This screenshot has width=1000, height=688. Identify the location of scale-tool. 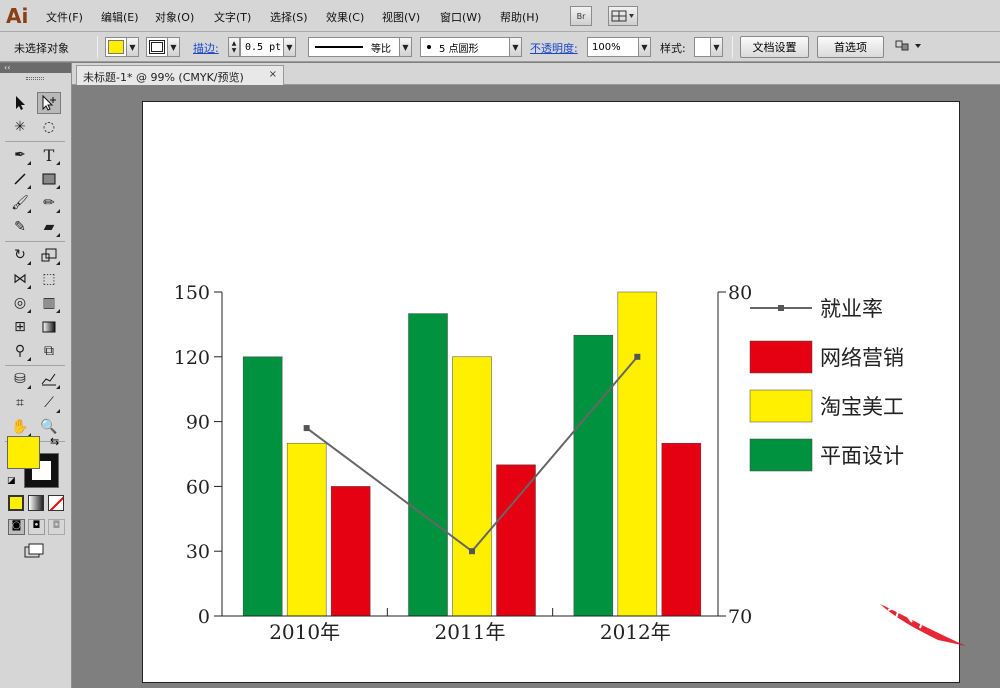
(49, 255).